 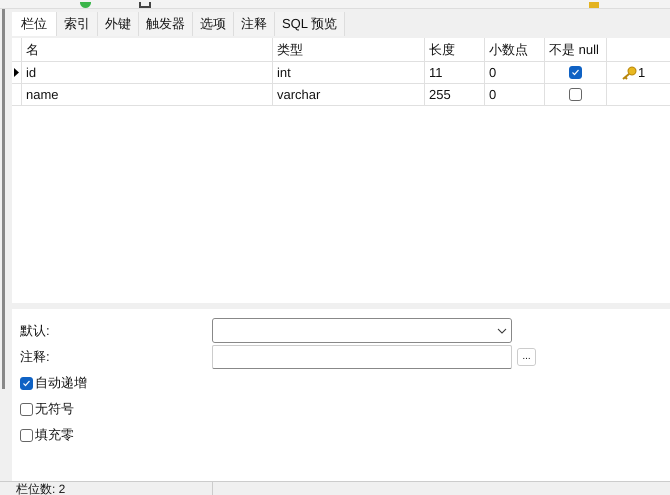 I want to click on column-header: 长度, so click(x=442, y=49).